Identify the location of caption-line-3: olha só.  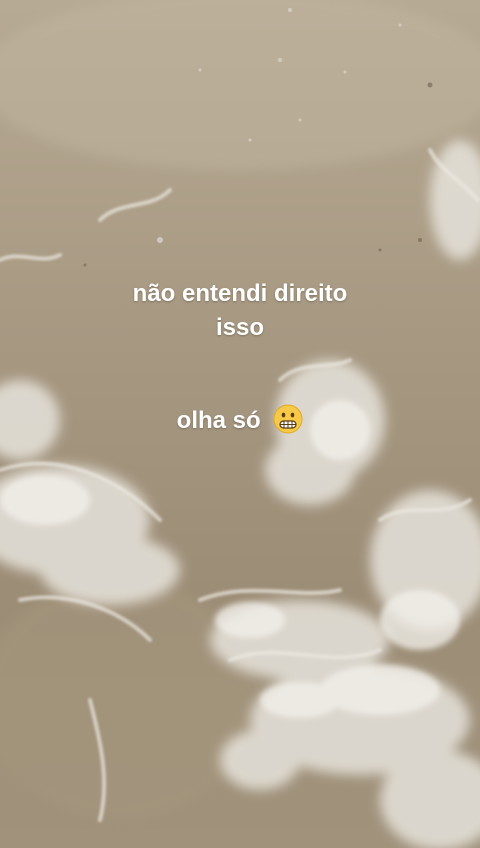
(218, 420).